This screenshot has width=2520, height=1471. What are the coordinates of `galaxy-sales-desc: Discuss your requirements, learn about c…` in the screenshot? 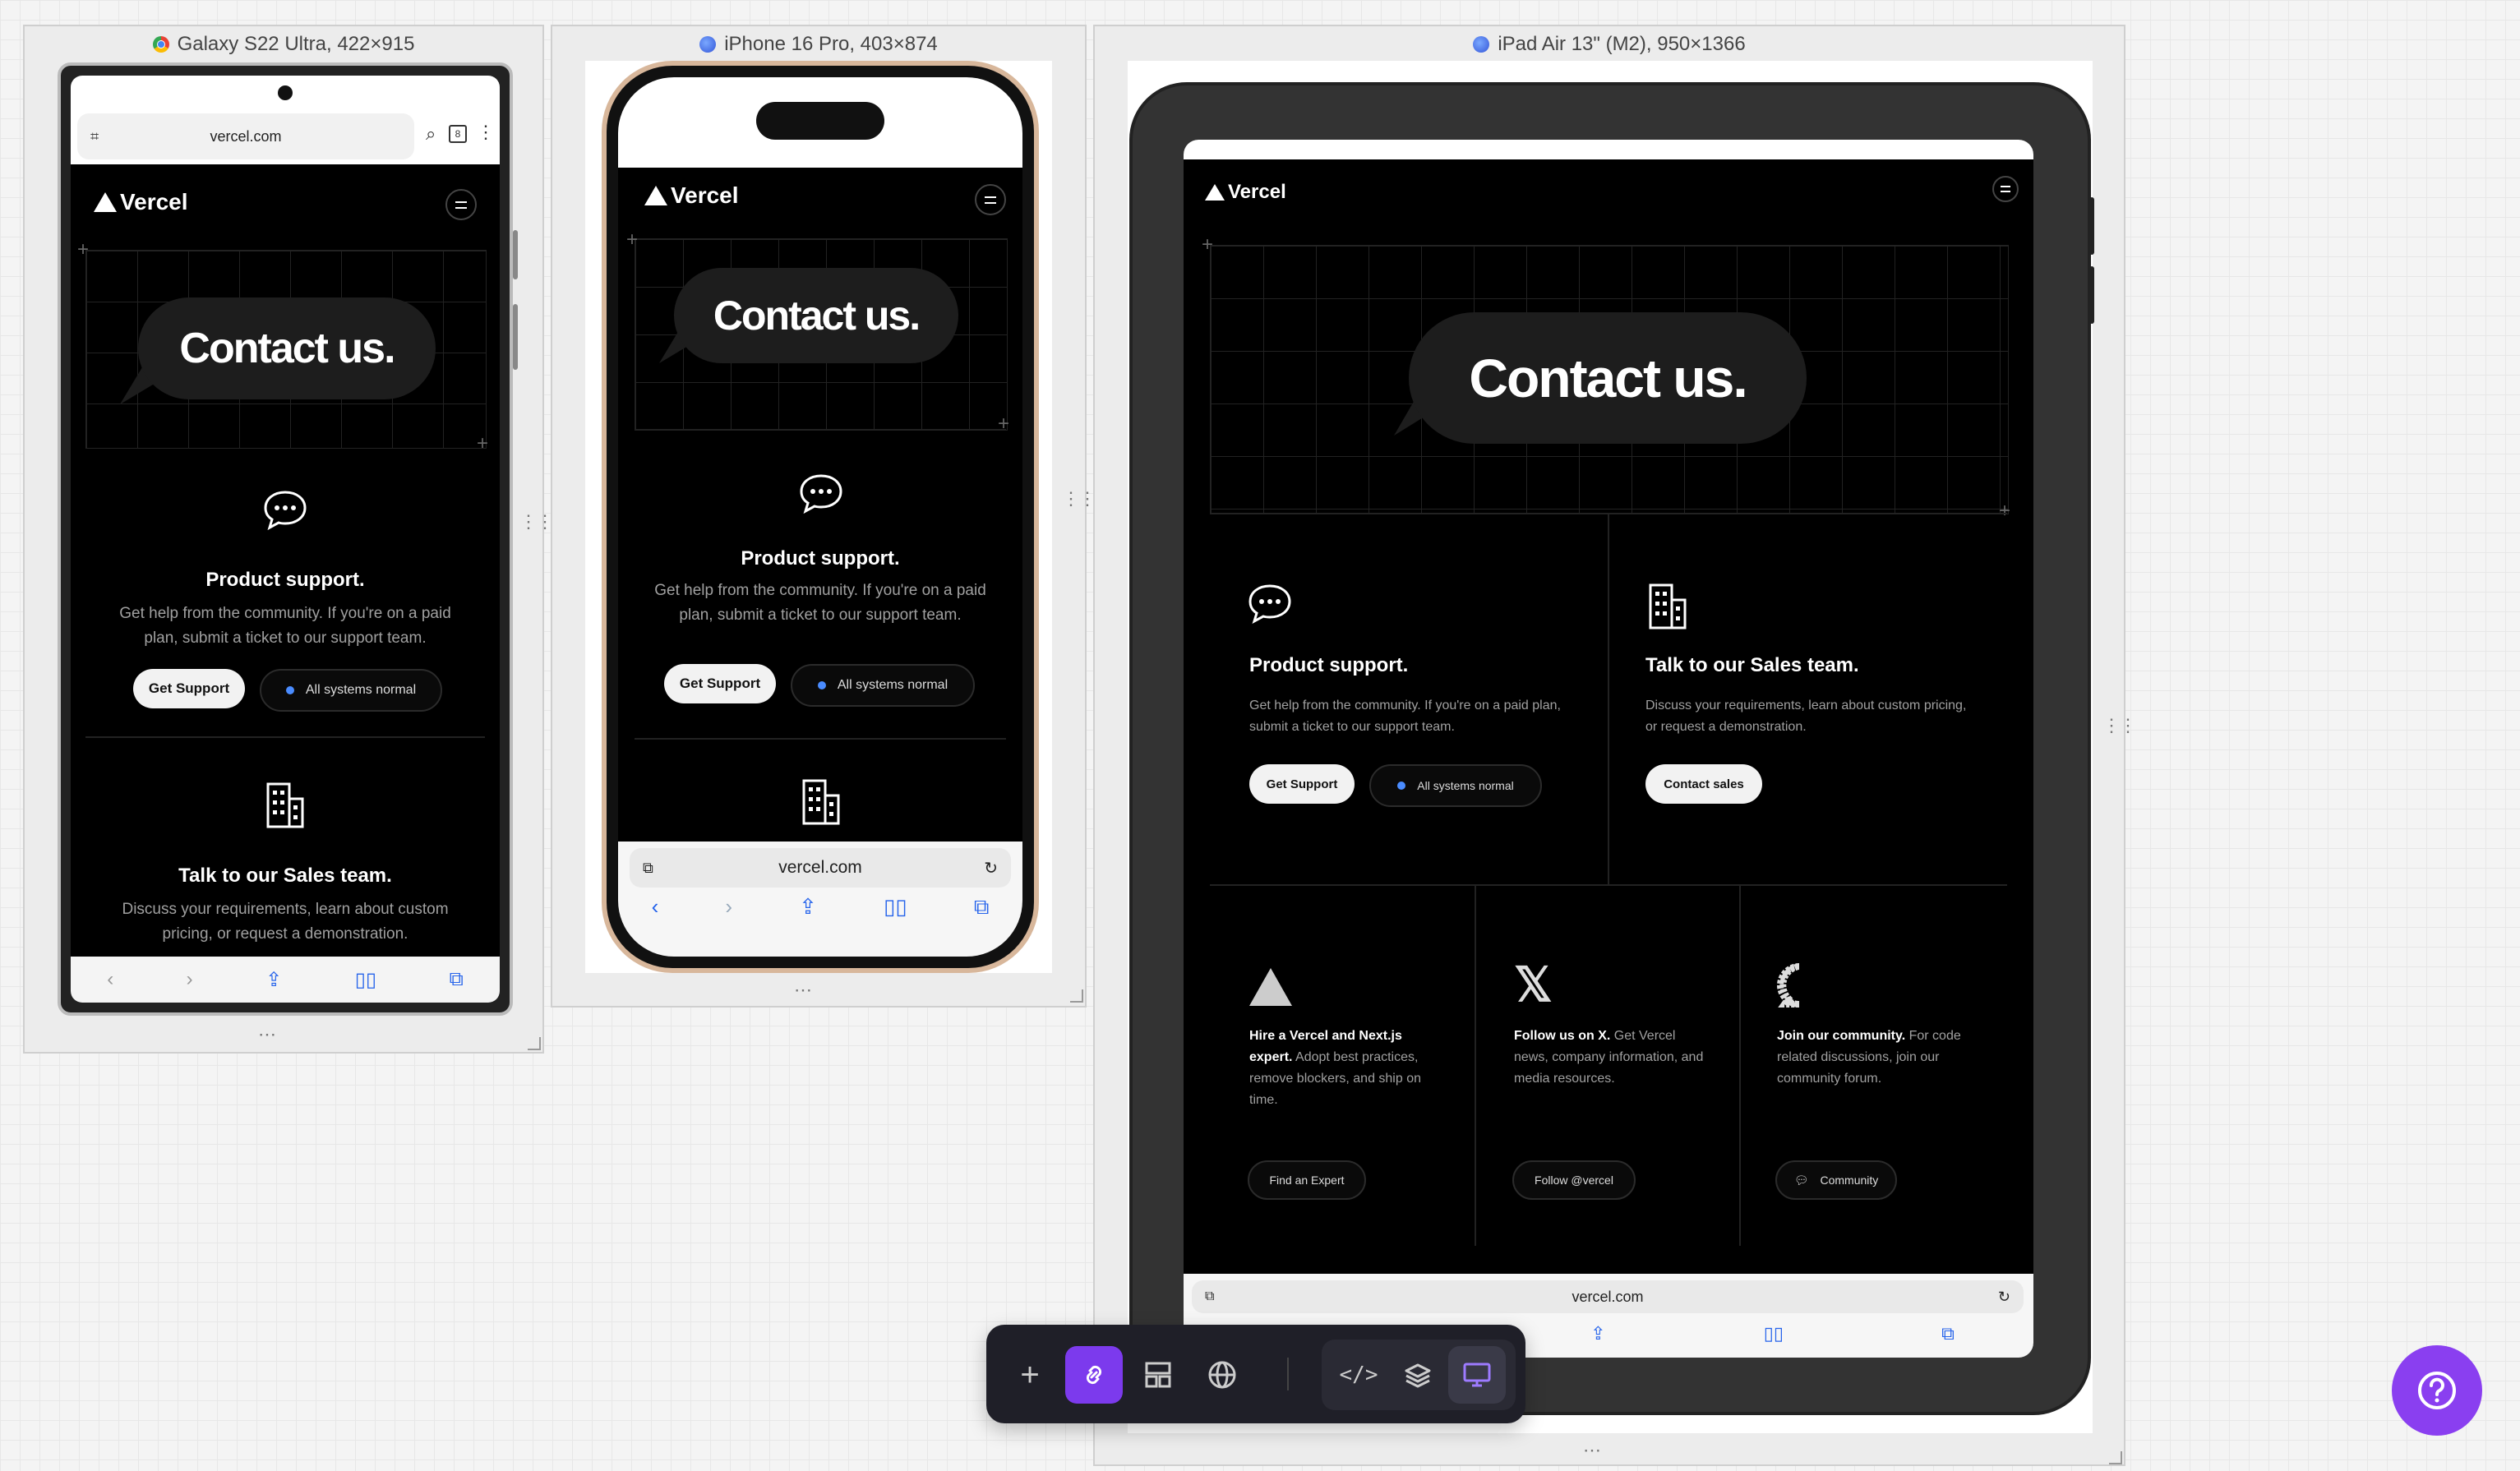 It's located at (285, 922).